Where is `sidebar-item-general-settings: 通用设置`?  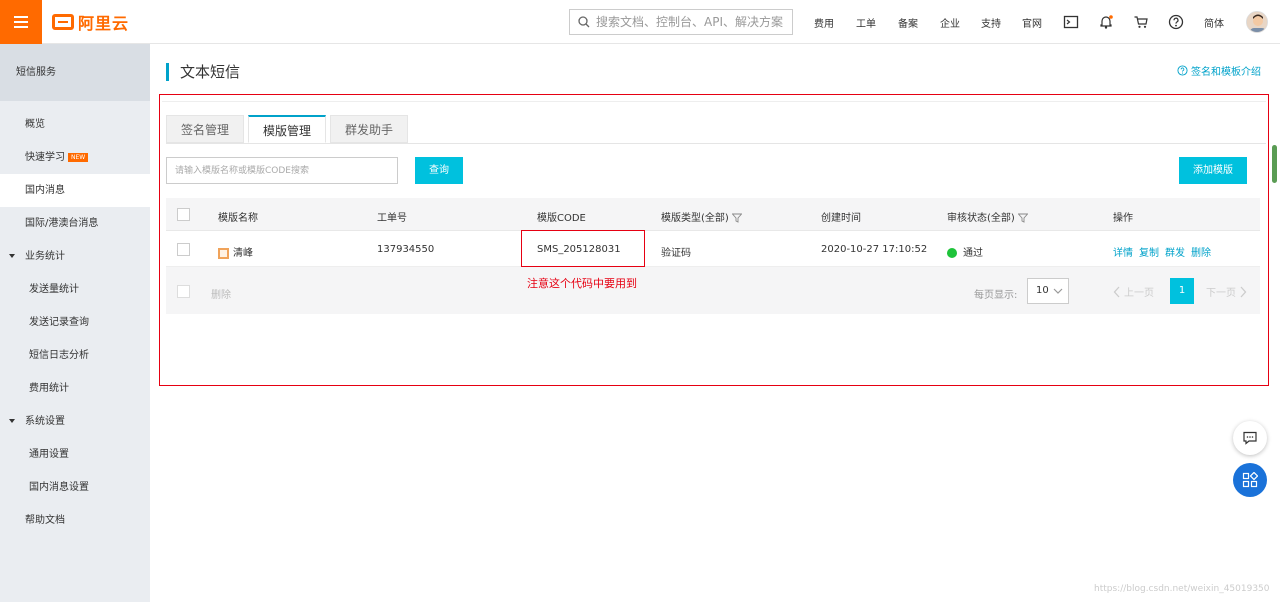 sidebar-item-general-settings: 通用设置 is located at coordinates (75, 454).